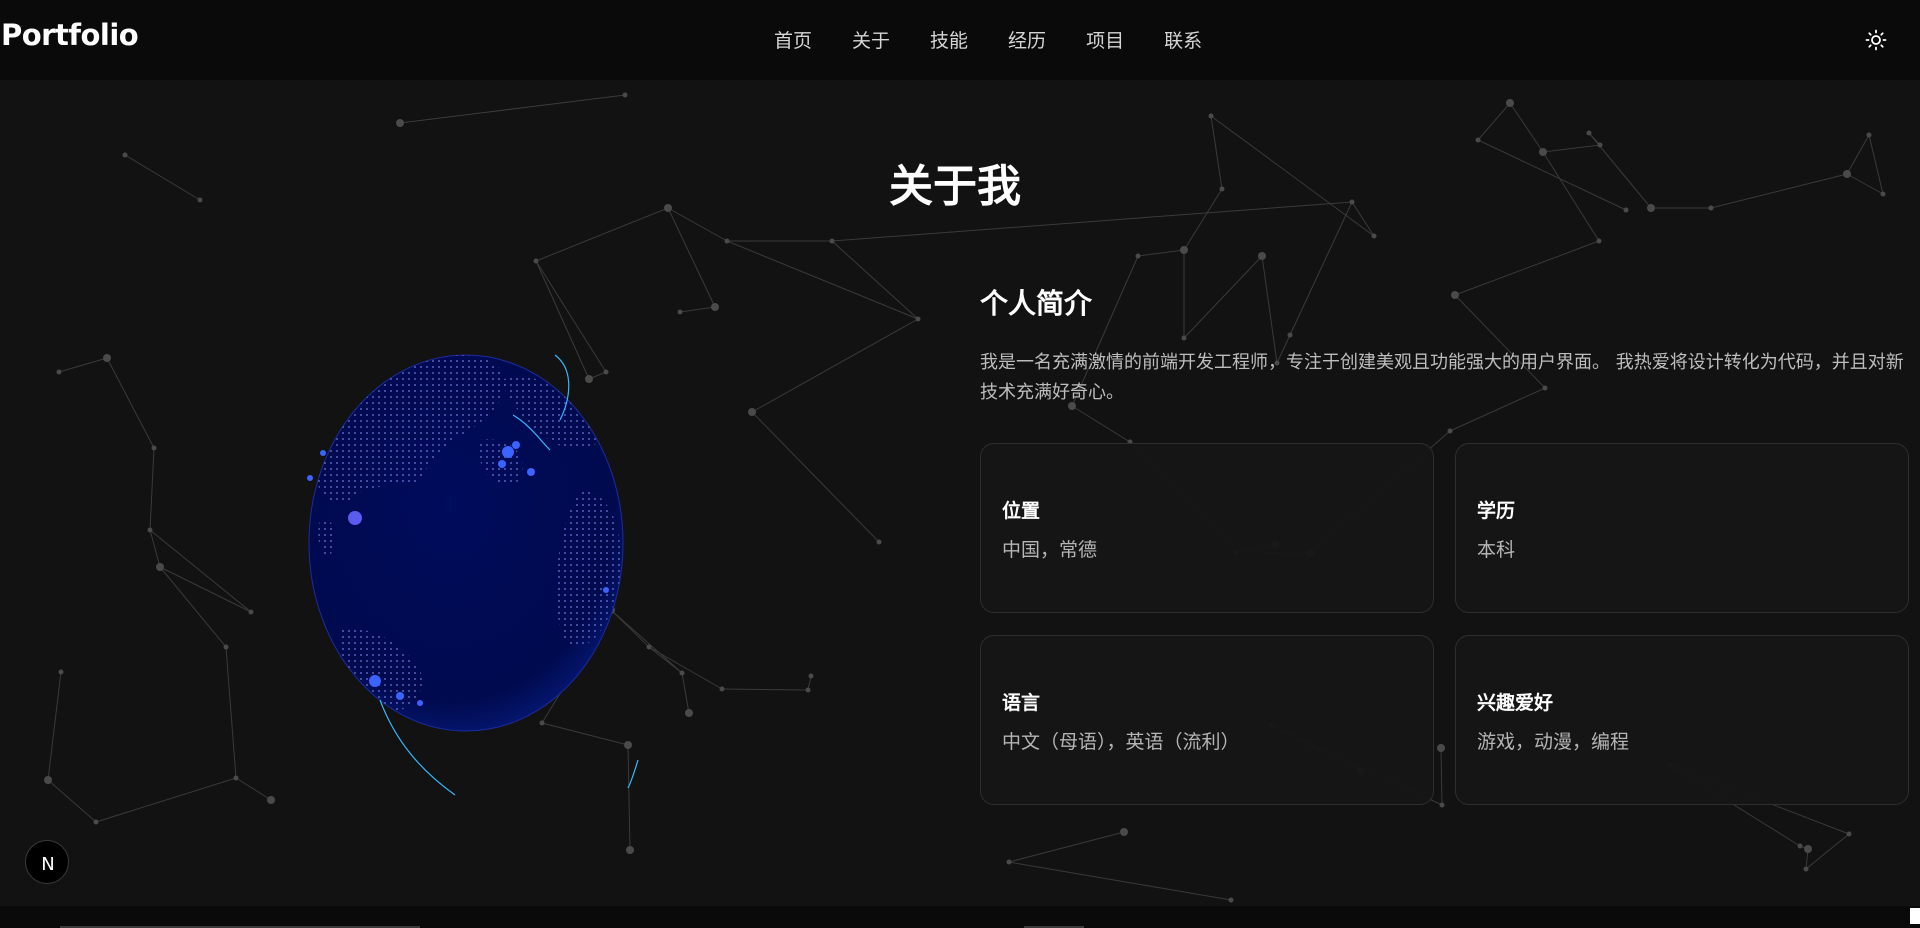  What do you see at coordinates (871, 39) in the screenshot?
I see `nav-about: 关于` at bounding box center [871, 39].